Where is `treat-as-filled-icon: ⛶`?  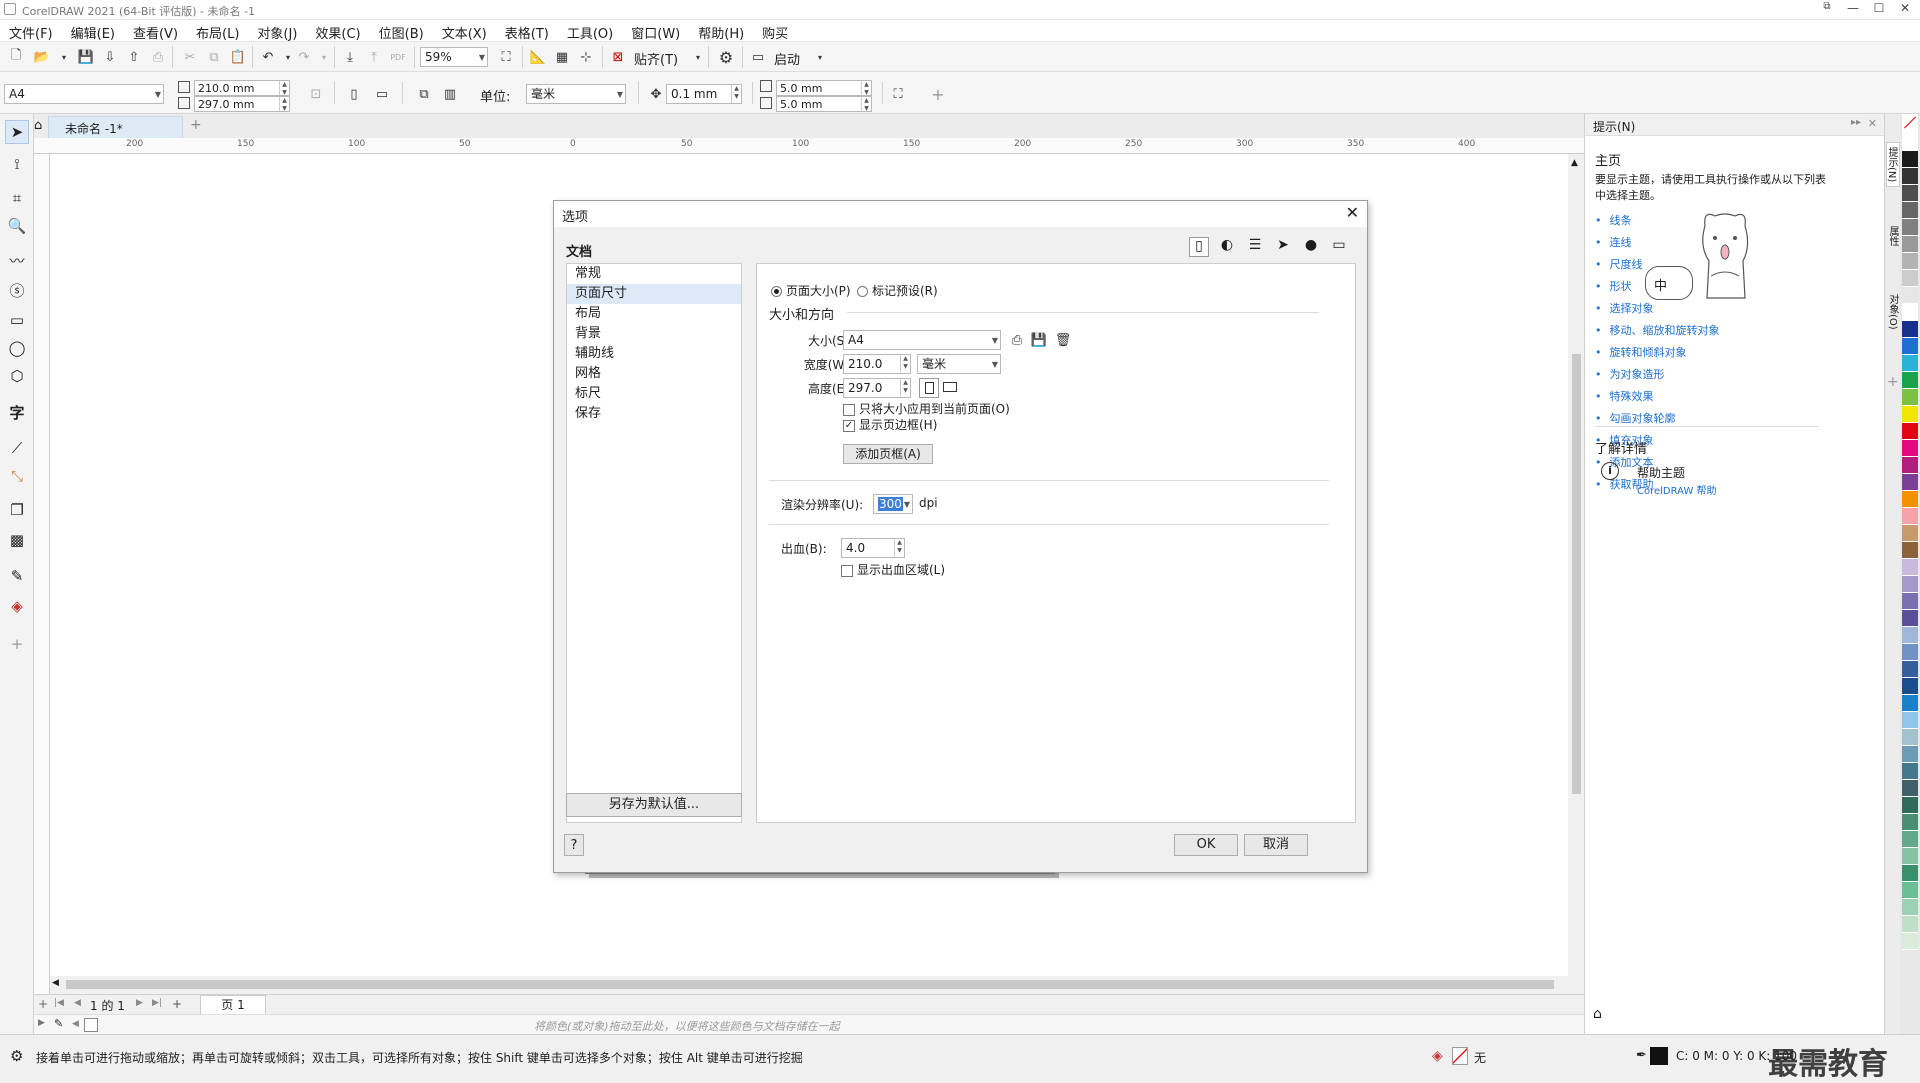 treat-as-filled-icon: ⛶ is located at coordinates (898, 94).